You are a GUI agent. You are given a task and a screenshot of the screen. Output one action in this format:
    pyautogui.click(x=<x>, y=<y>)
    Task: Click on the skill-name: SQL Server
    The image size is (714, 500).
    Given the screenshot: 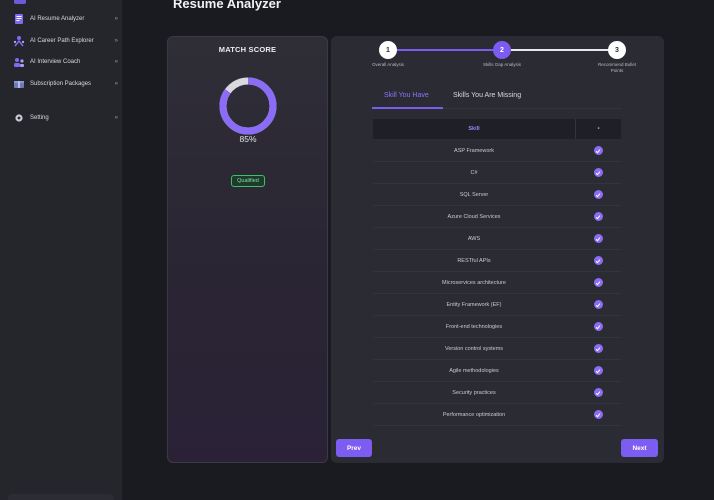 What is the action you would take?
    pyautogui.click(x=474, y=194)
    